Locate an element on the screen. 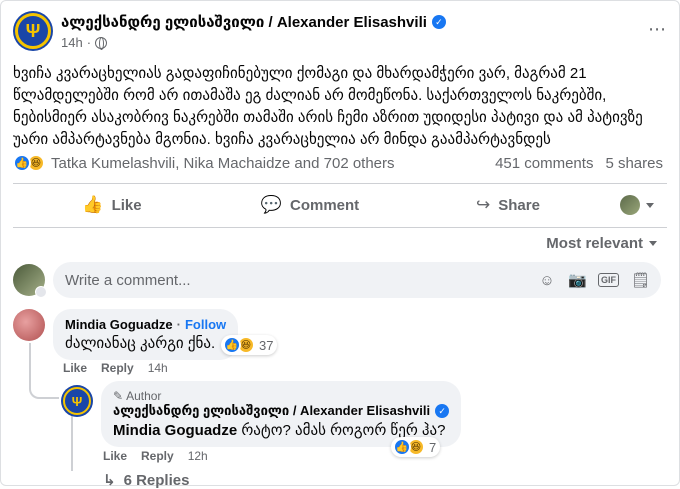 The height and width of the screenshot is (489, 680). follow-button: Follow is located at coordinates (205, 324).